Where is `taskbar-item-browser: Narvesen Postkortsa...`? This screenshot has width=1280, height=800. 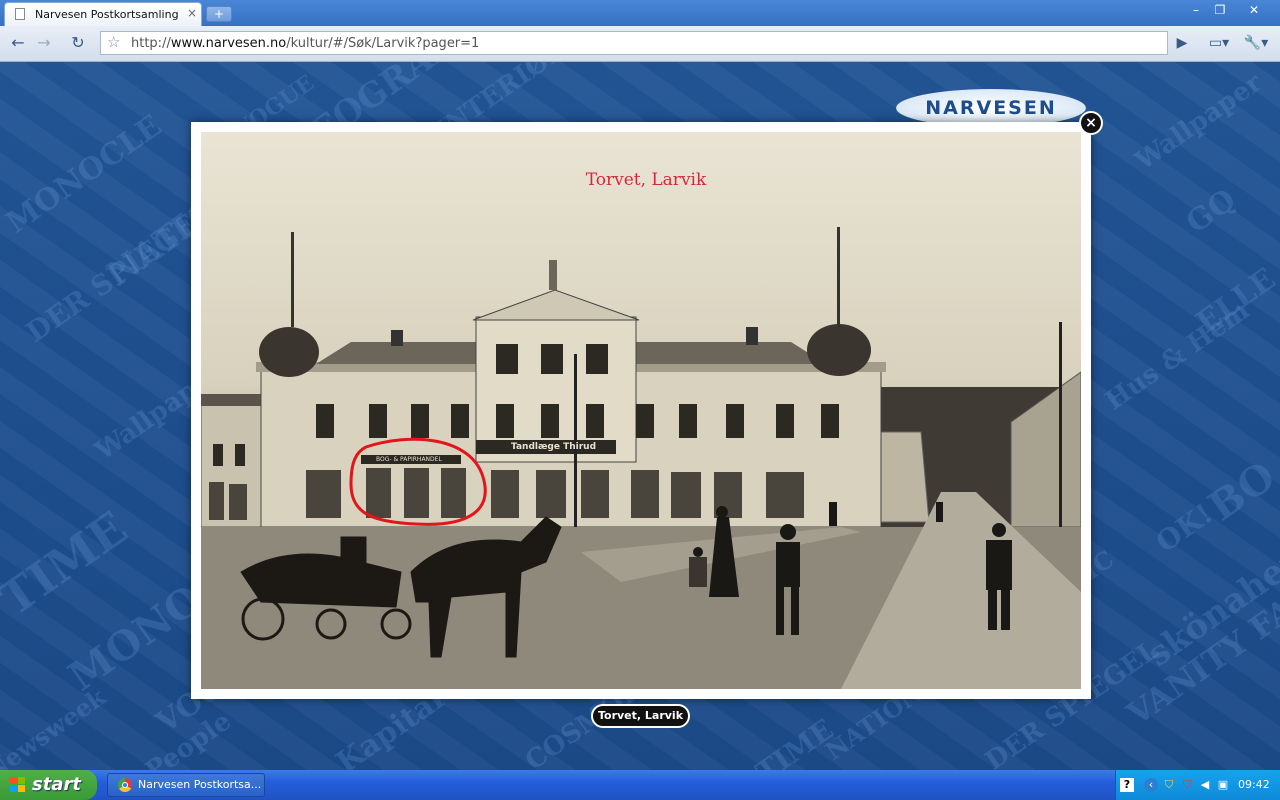 taskbar-item-browser: Narvesen Postkortsa... is located at coordinates (186, 785).